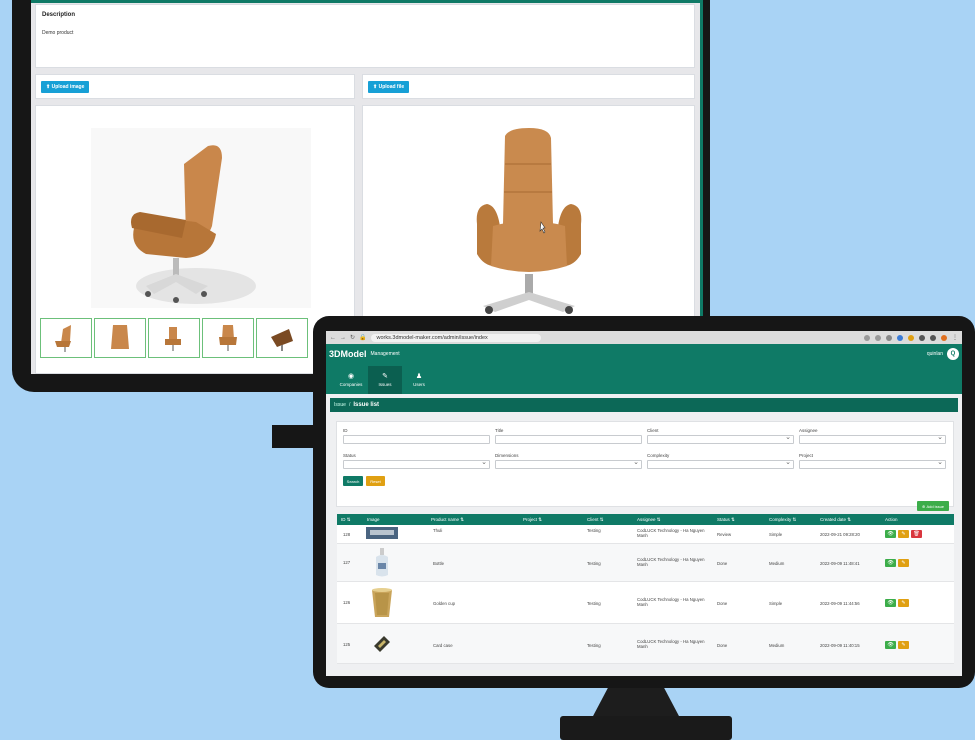 The height and width of the screenshot is (740, 975). Describe the element at coordinates (726, 520) in the screenshot. I see `header-status: Status ⇅` at that location.